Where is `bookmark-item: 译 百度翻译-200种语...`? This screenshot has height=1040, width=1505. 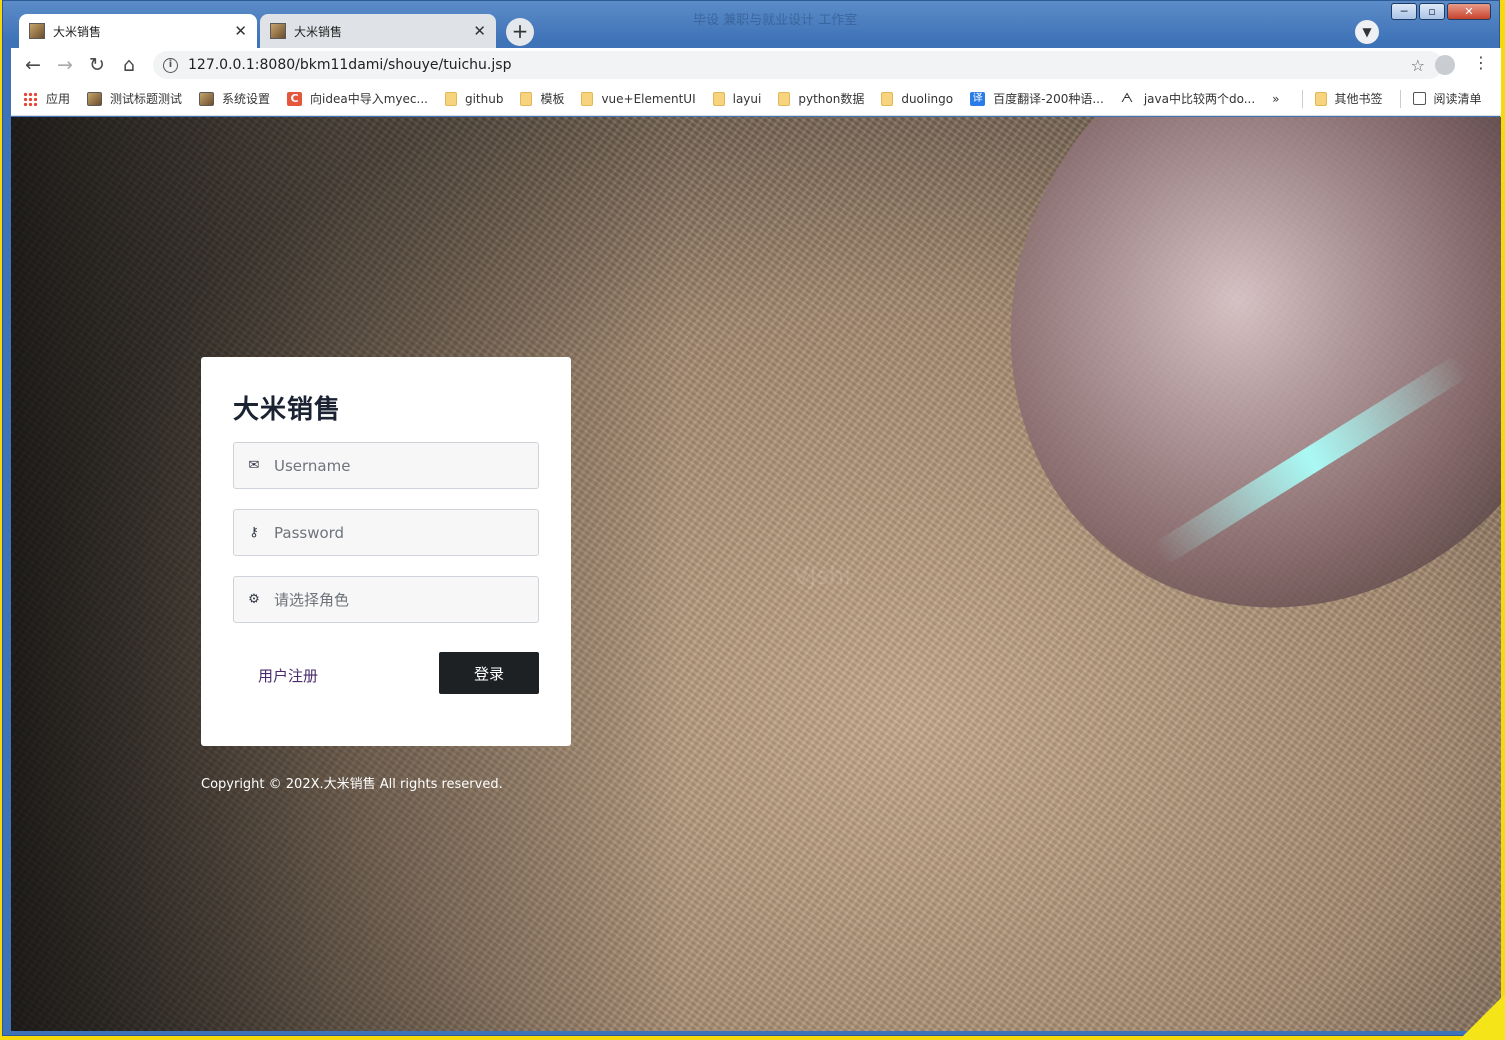 bookmark-item: 译 百度翻译-200种语... is located at coordinates (1037, 98).